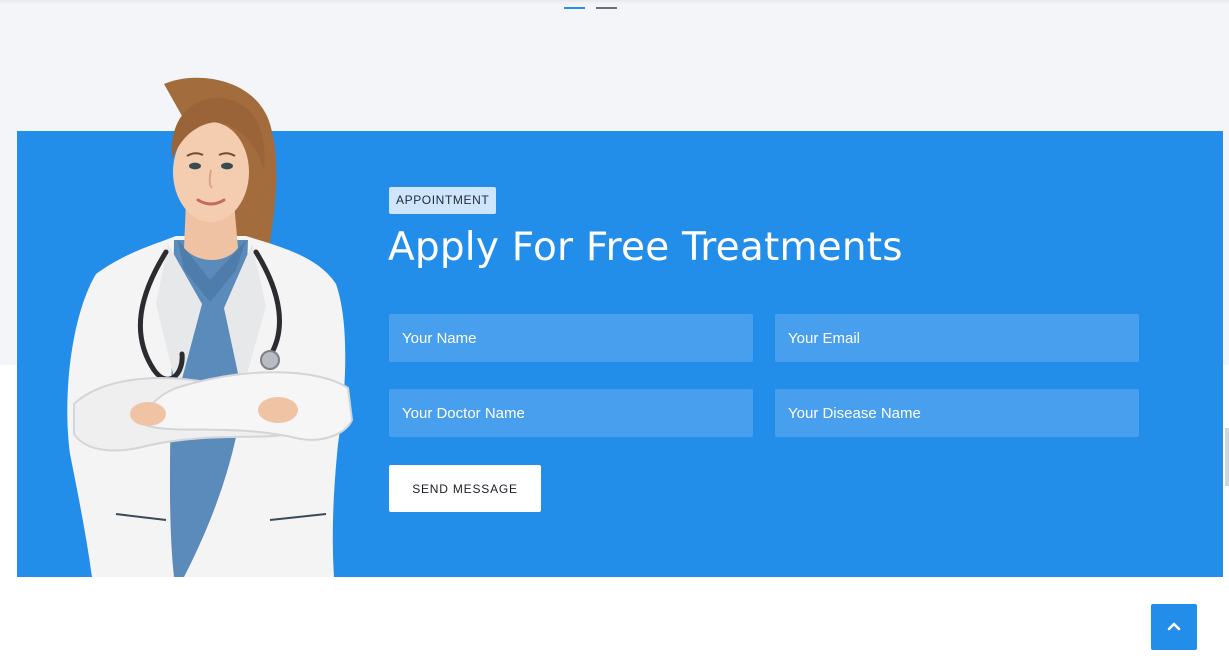  I want to click on disease-name-input, so click(957, 413).